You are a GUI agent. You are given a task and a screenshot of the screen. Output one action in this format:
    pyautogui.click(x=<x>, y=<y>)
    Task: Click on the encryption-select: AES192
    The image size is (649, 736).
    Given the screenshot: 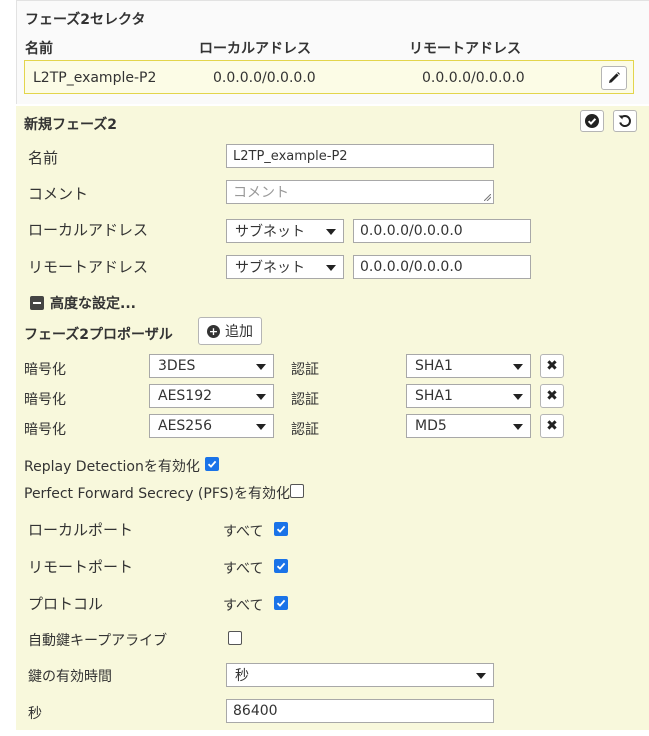 What is the action you would take?
    pyautogui.click(x=211, y=396)
    